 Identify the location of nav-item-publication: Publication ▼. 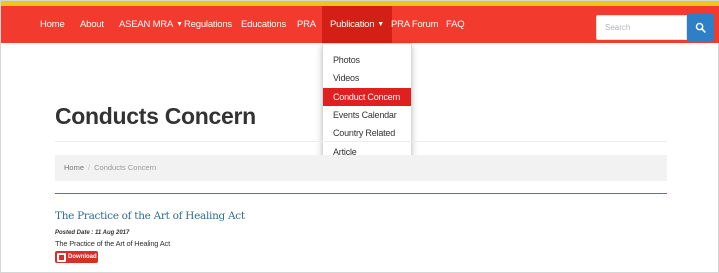
(357, 24).